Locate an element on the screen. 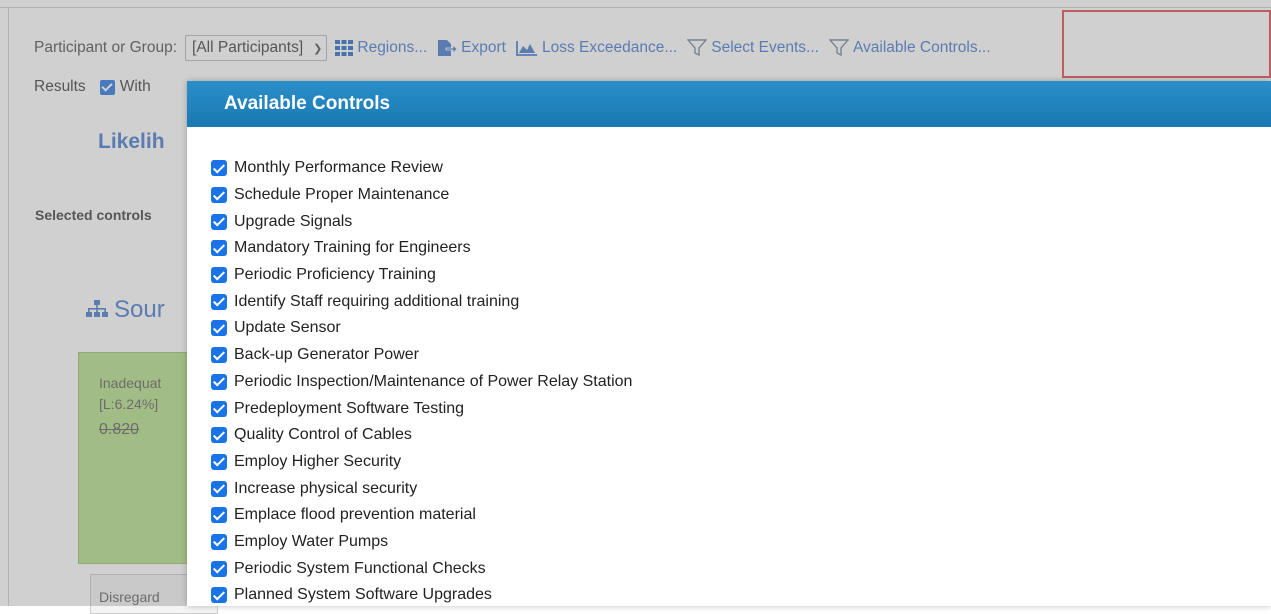 This screenshot has width=1271, height=614. control-item: Planned System Software Upgrades is located at coordinates (741, 595).